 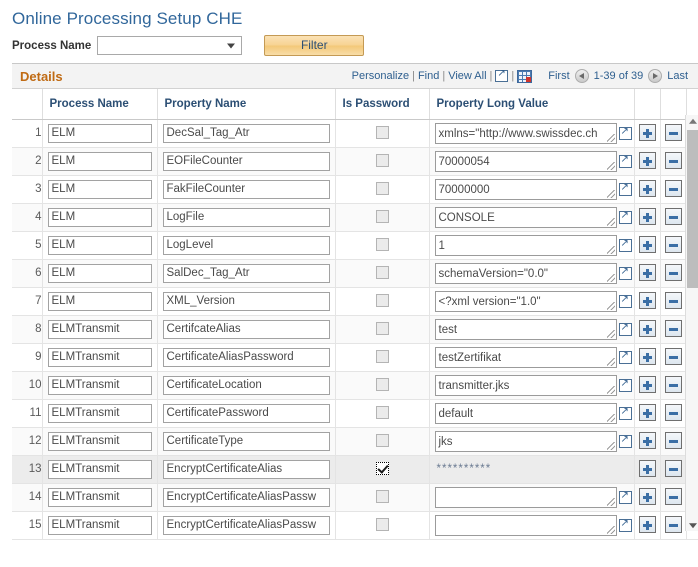 I want to click on view-all-link: View All, so click(x=467, y=76).